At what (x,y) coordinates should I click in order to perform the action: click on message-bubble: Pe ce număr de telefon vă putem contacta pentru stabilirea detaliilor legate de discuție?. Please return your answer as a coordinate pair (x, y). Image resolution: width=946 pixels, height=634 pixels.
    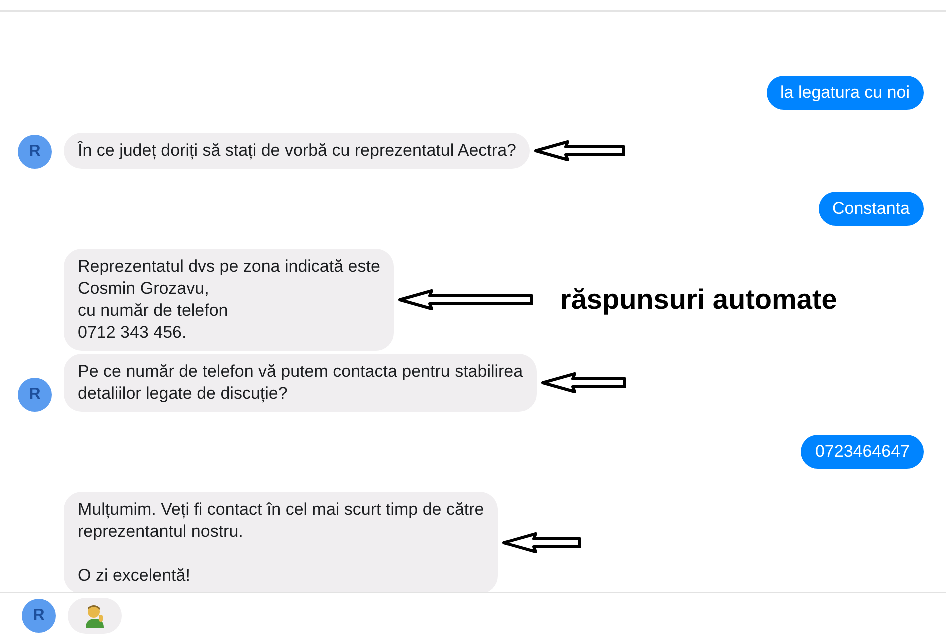
    Looking at the image, I should click on (301, 383).